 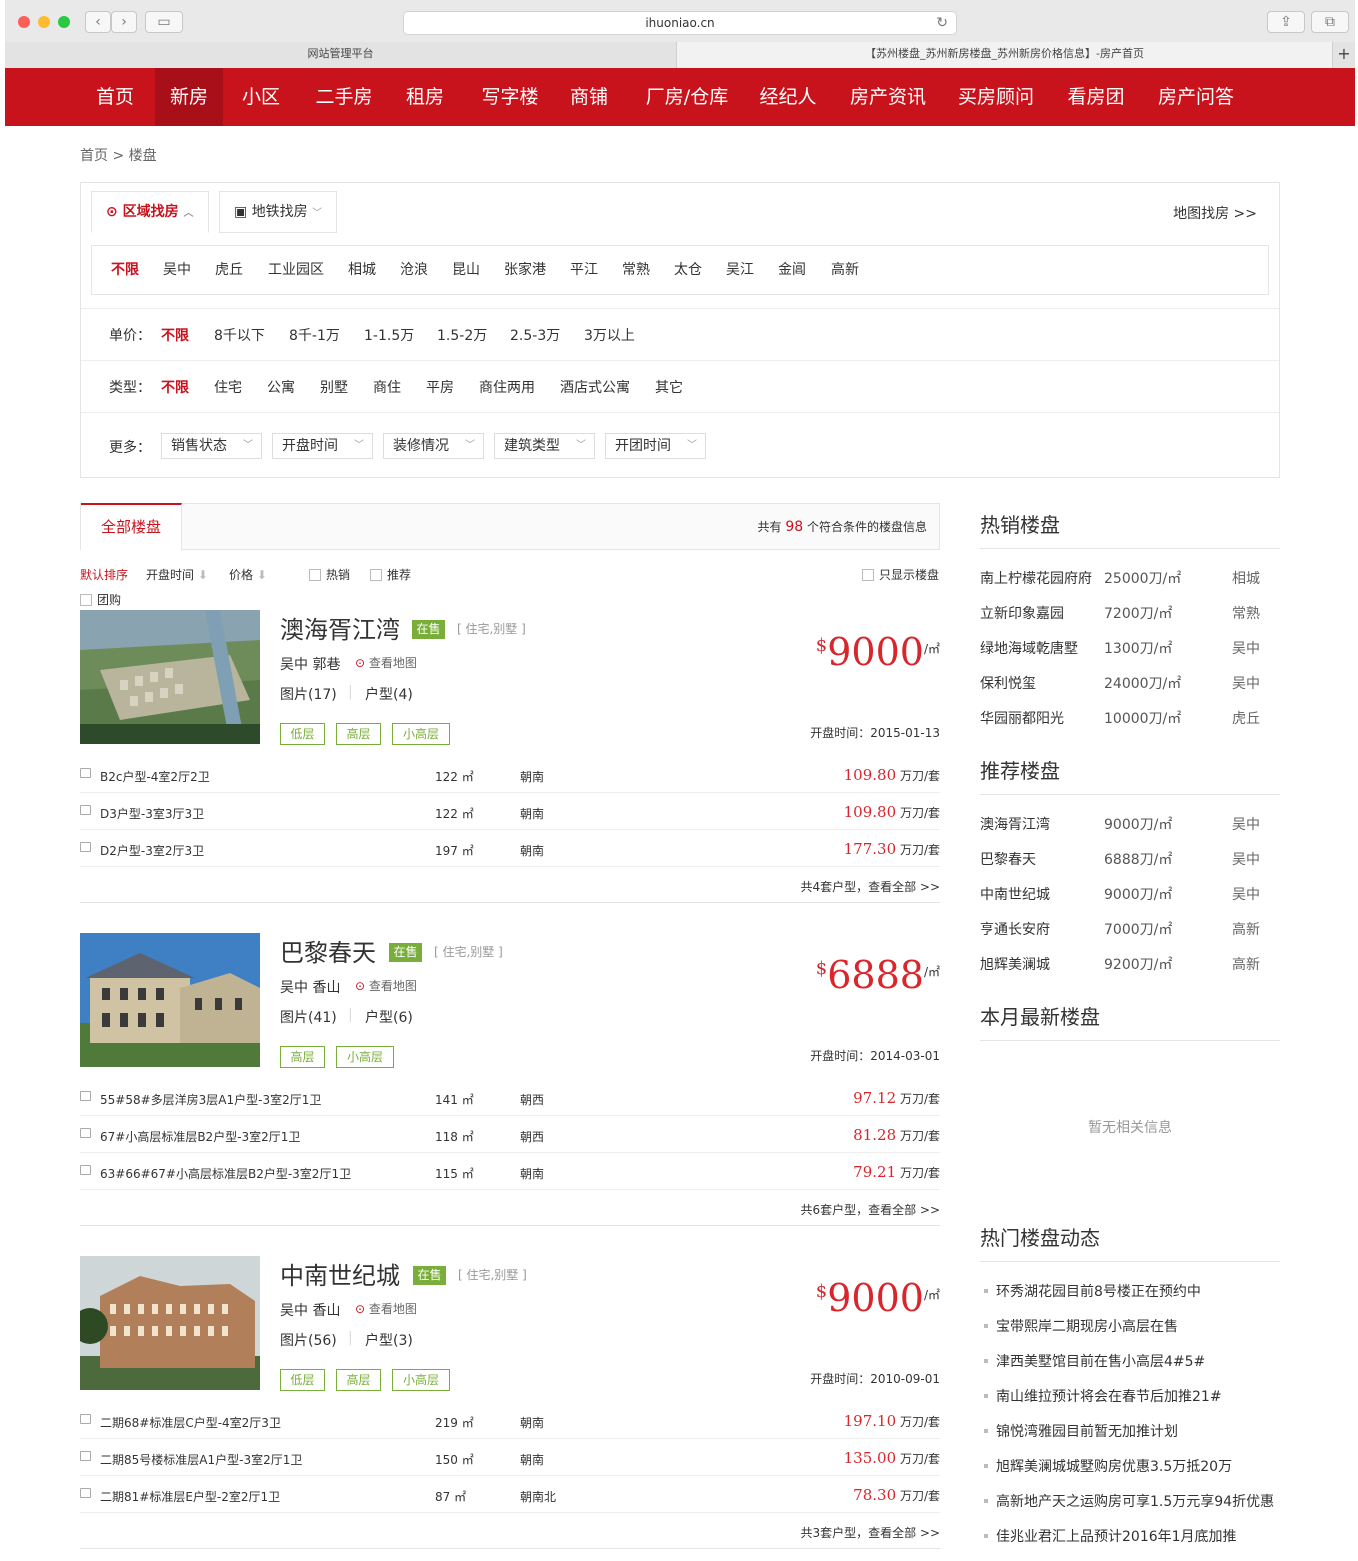 What do you see at coordinates (1196, 97) in the screenshot?
I see `nav-qa: 房产问答` at bounding box center [1196, 97].